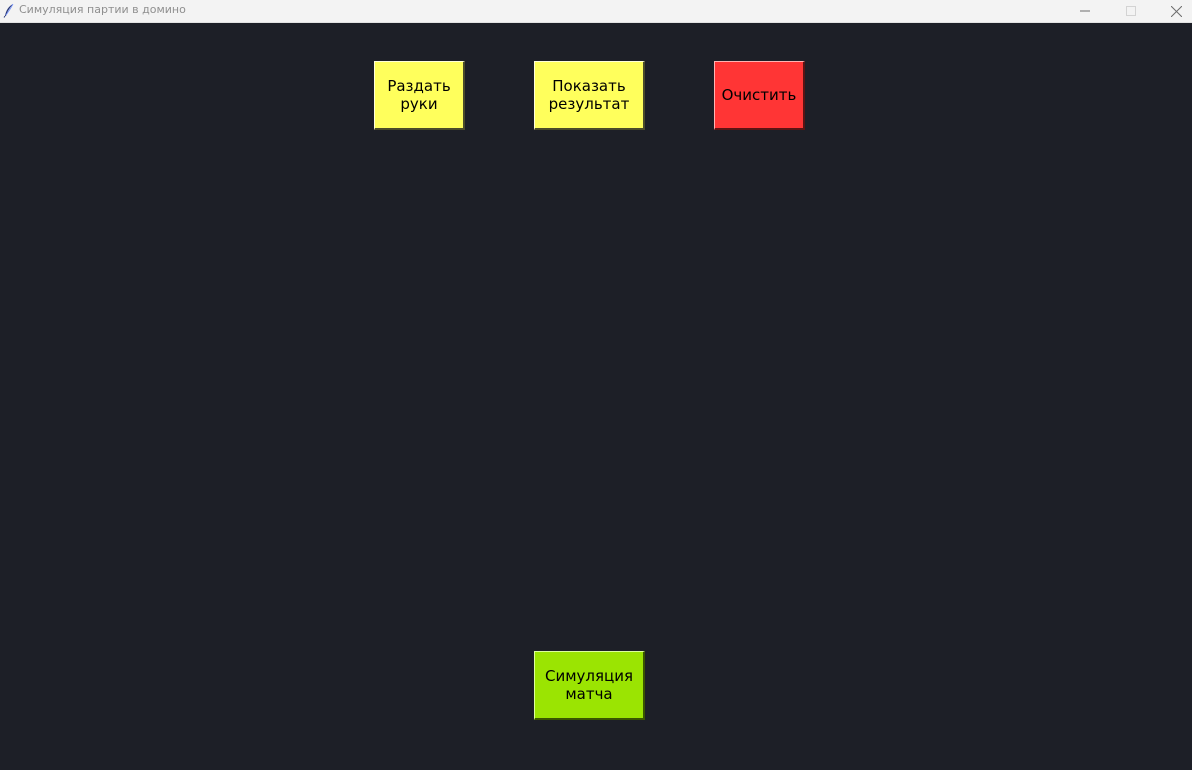 The width and height of the screenshot is (1192, 770). I want to click on window-title: Симуляция партии в домино, so click(102, 9).